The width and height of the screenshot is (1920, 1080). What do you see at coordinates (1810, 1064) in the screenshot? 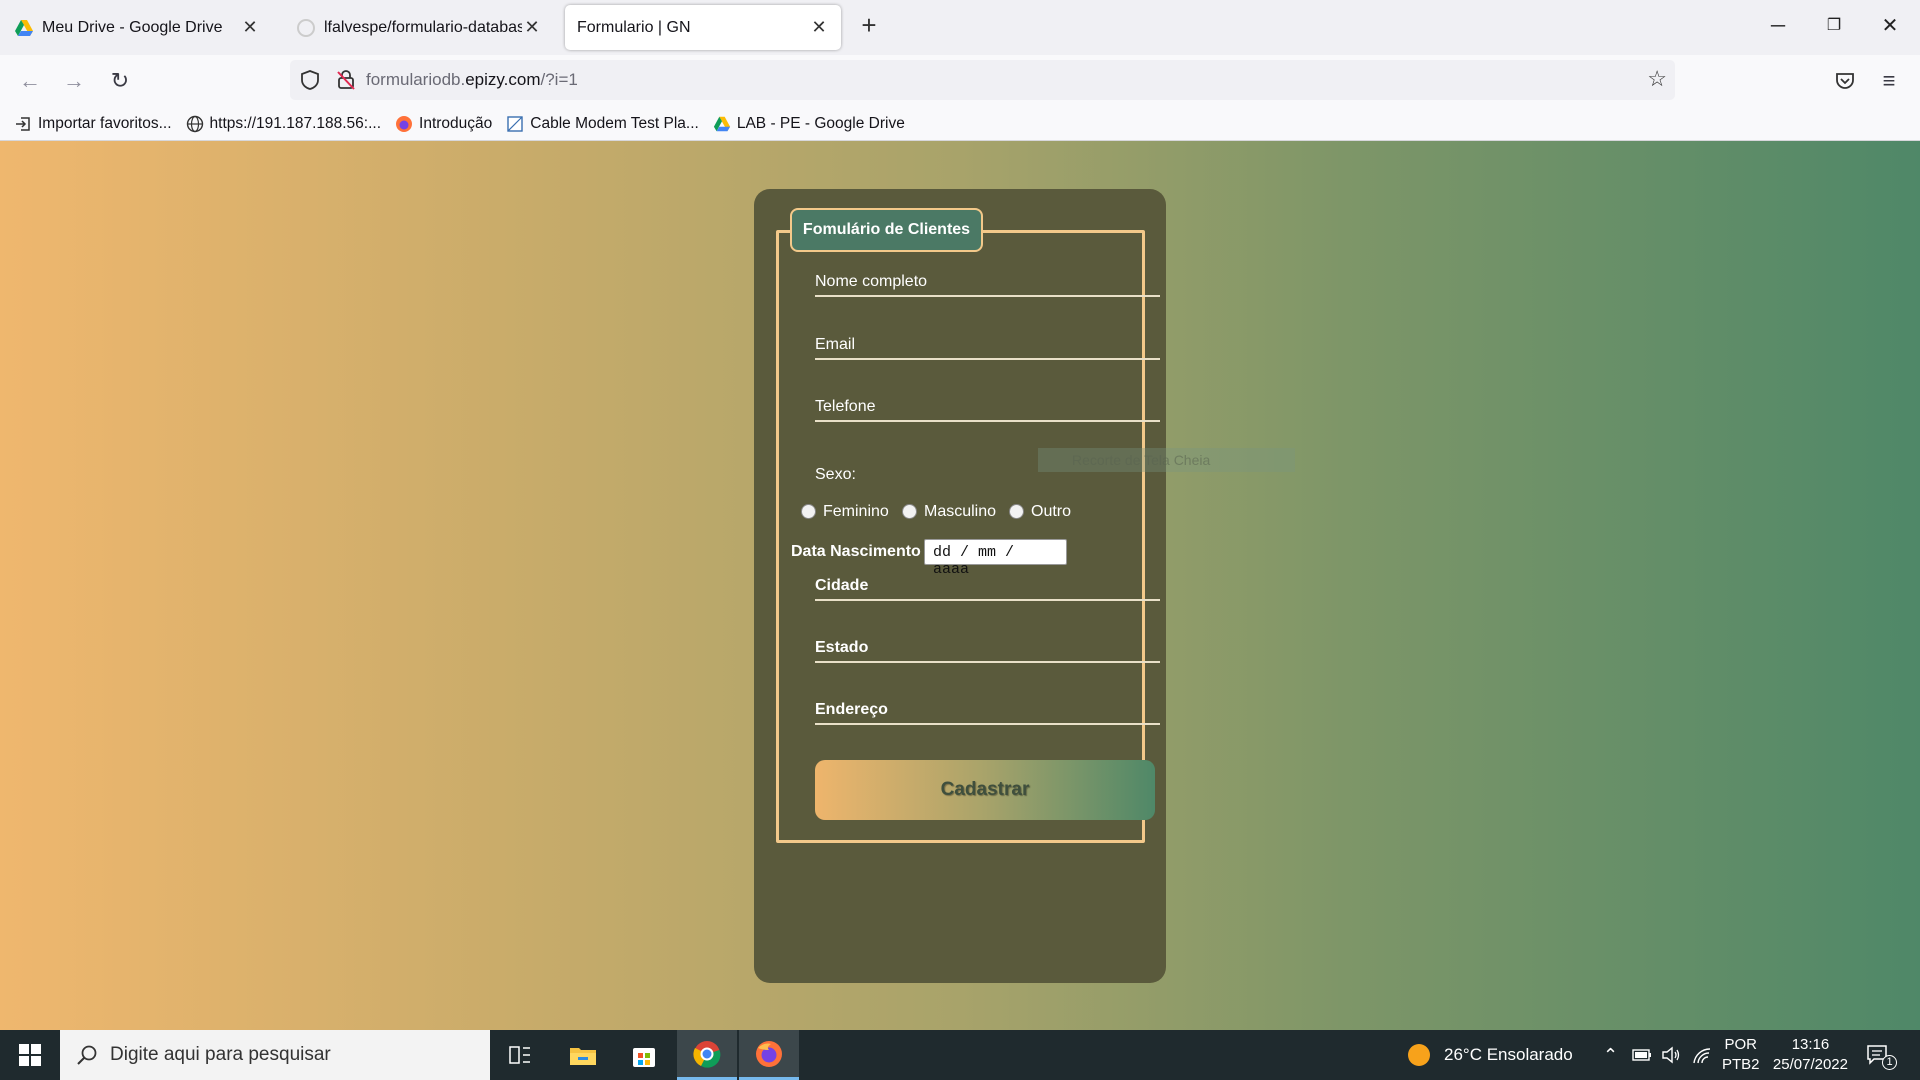
I see `clock-date: 25/07/2022` at bounding box center [1810, 1064].